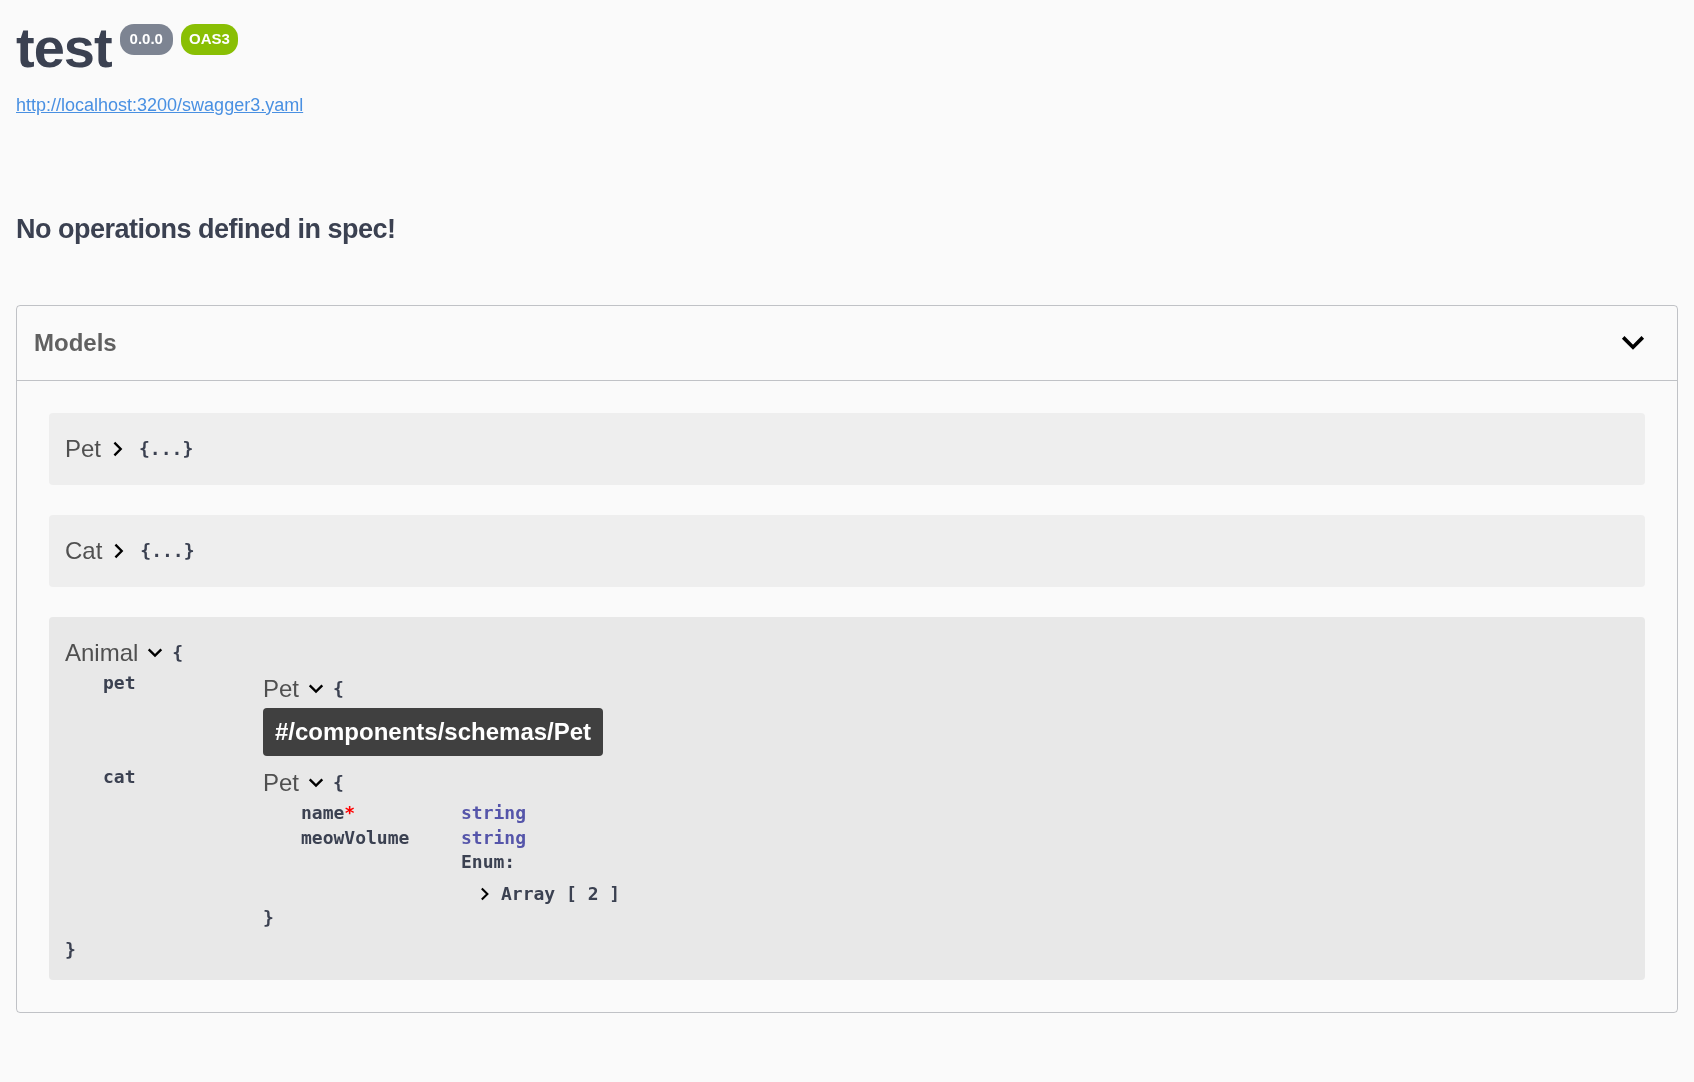 The height and width of the screenshot is (1082, 1694). I want to click on model-card: Cat {...}, so click(847, 550).